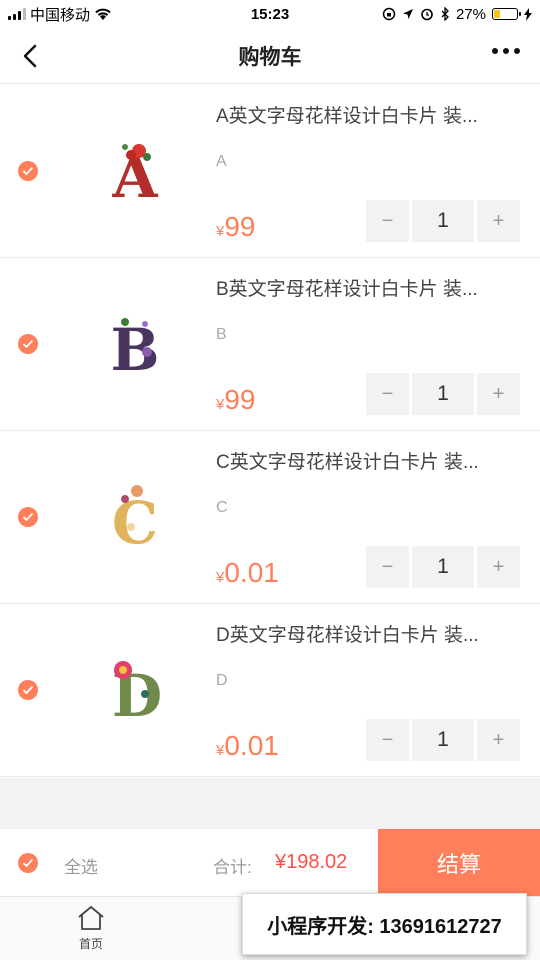 The height and width of the screenshot is (960, 540). I want to click on home-icon, so click(91, 918).